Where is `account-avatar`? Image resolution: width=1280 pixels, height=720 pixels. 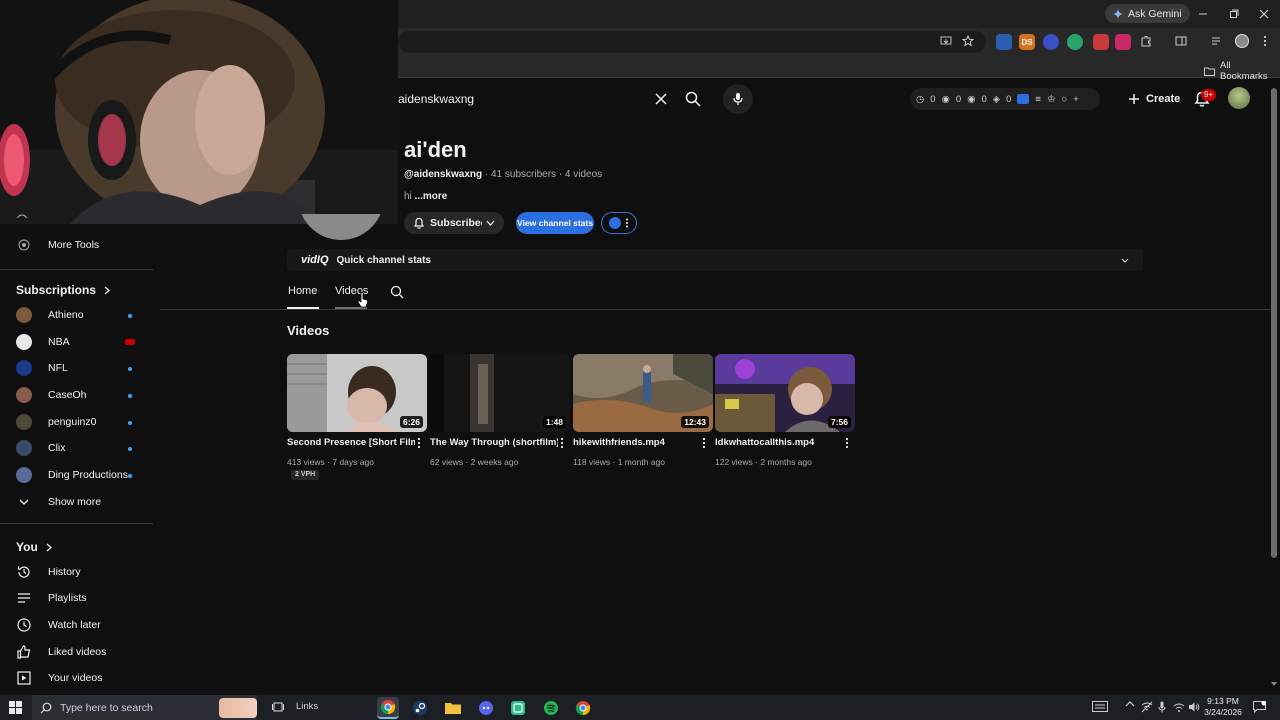 account-avatar is located at coordinates (1239, 98).